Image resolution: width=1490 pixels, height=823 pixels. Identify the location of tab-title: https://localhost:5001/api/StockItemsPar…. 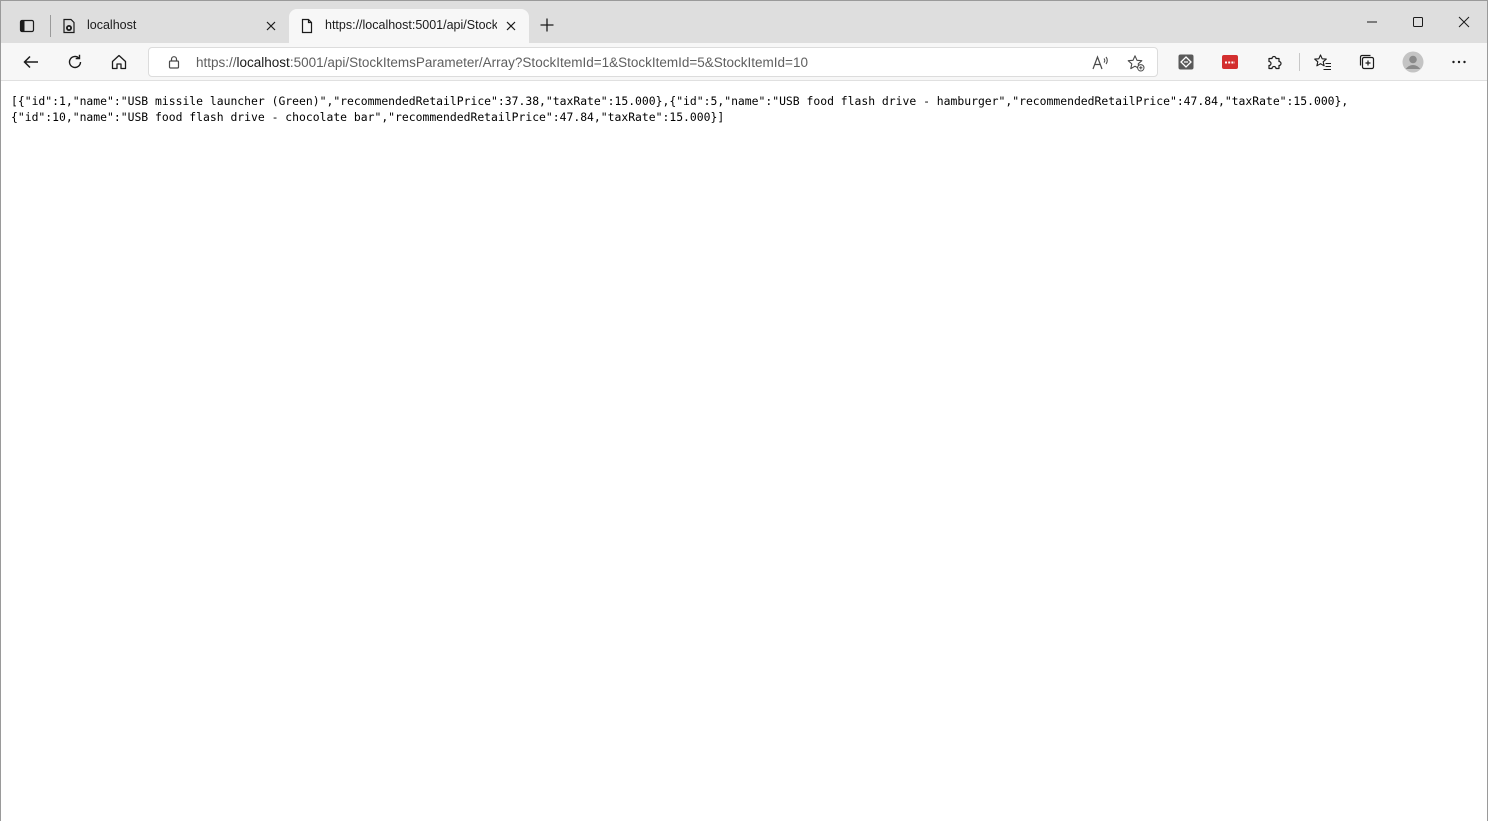
(411, 25).